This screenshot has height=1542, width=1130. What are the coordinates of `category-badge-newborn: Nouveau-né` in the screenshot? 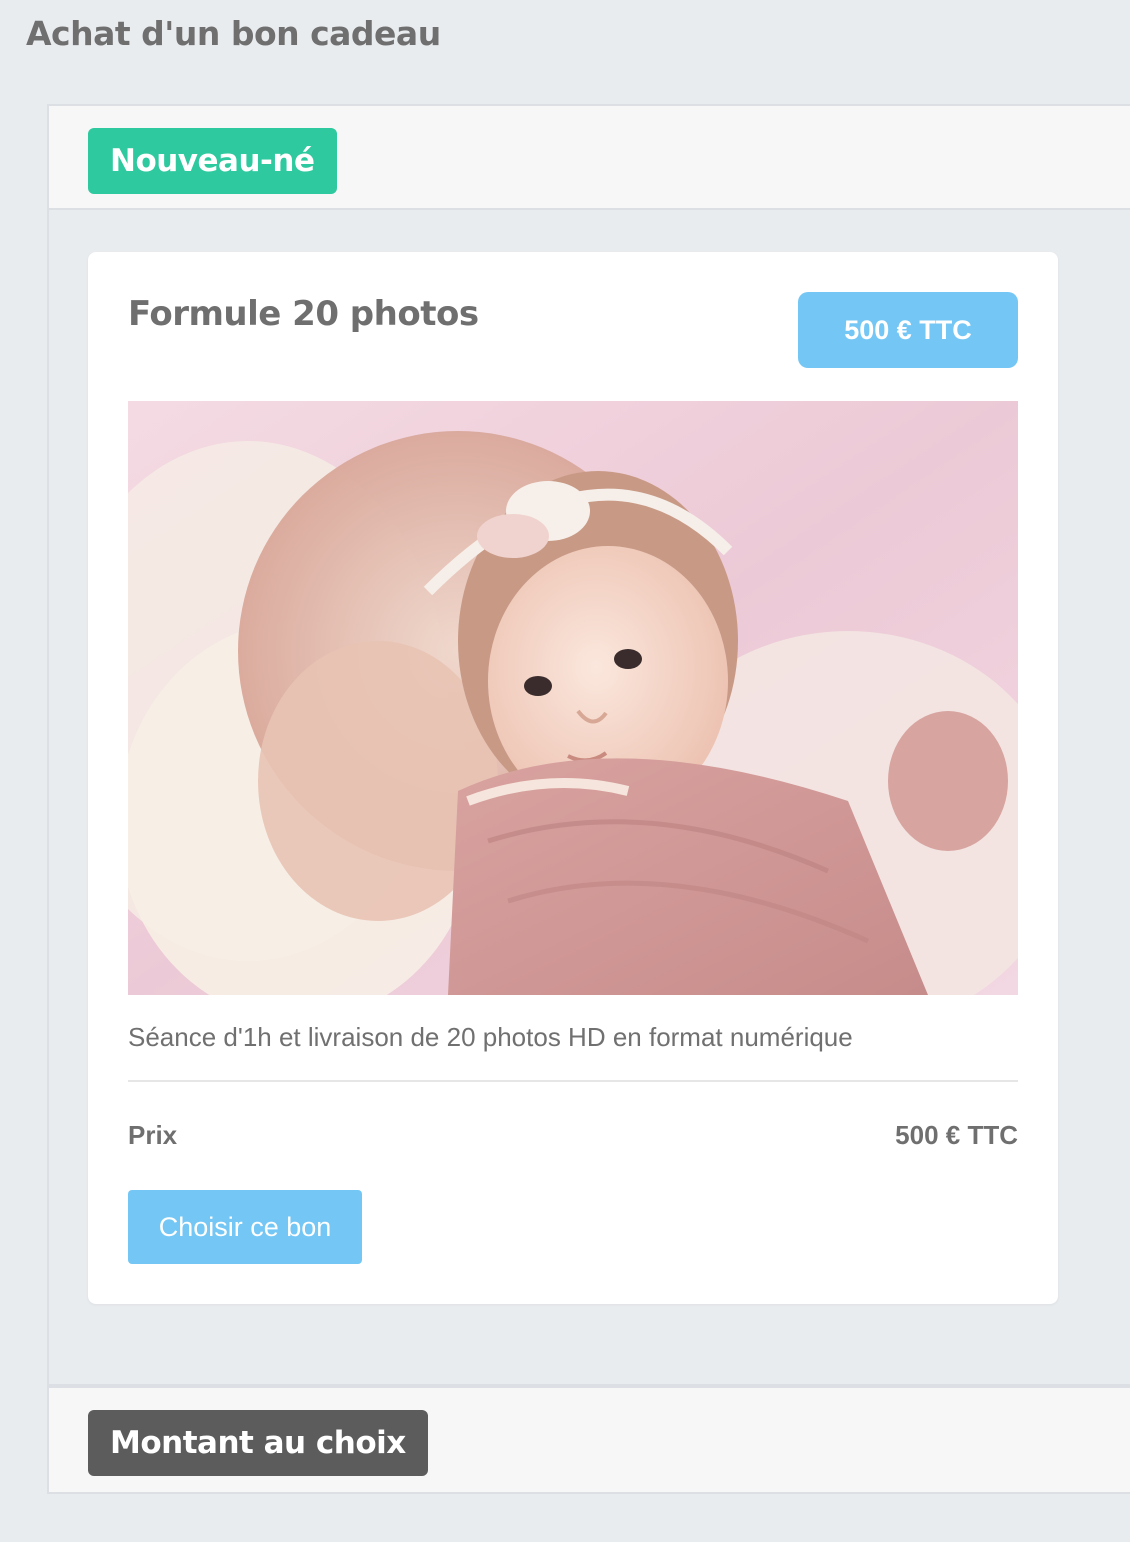 It's located at (212, 161).